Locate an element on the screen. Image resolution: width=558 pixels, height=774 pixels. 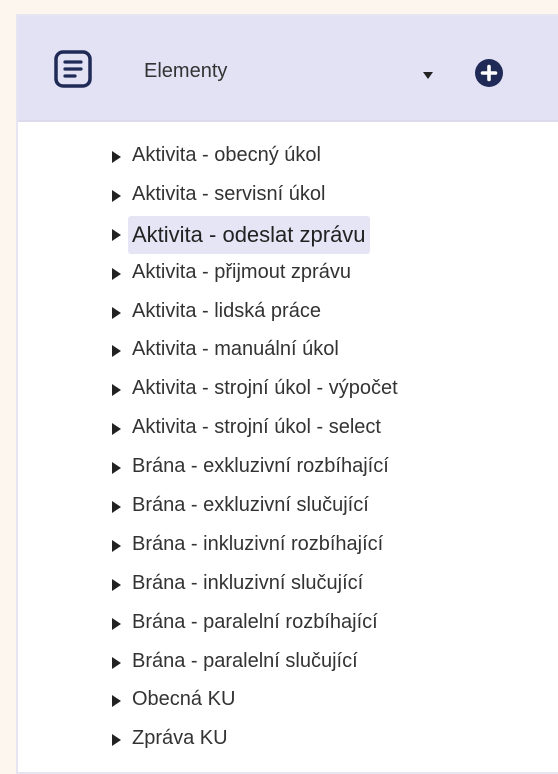
list-item-label: Brána - paralelní slučující is located at coordinates (245, 660).